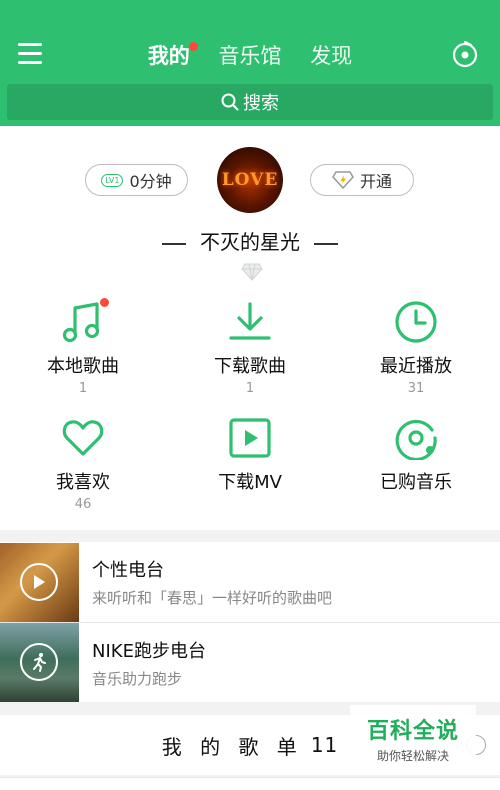  Describe the element at coordinates (232, 746) in the screenshot. I see `playlist-label: 我 的 歌 单` at that location.